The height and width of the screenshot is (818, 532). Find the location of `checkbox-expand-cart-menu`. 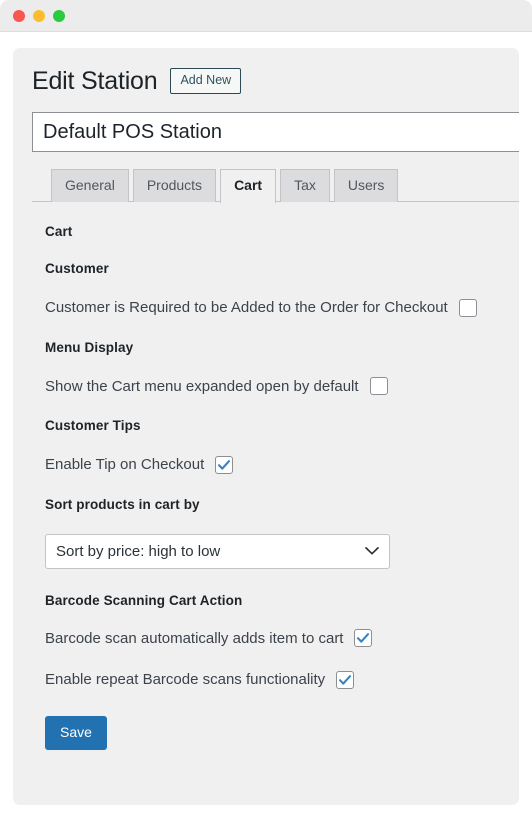

checkbox-expand-cart-menu is located at coordinates (378, 386).